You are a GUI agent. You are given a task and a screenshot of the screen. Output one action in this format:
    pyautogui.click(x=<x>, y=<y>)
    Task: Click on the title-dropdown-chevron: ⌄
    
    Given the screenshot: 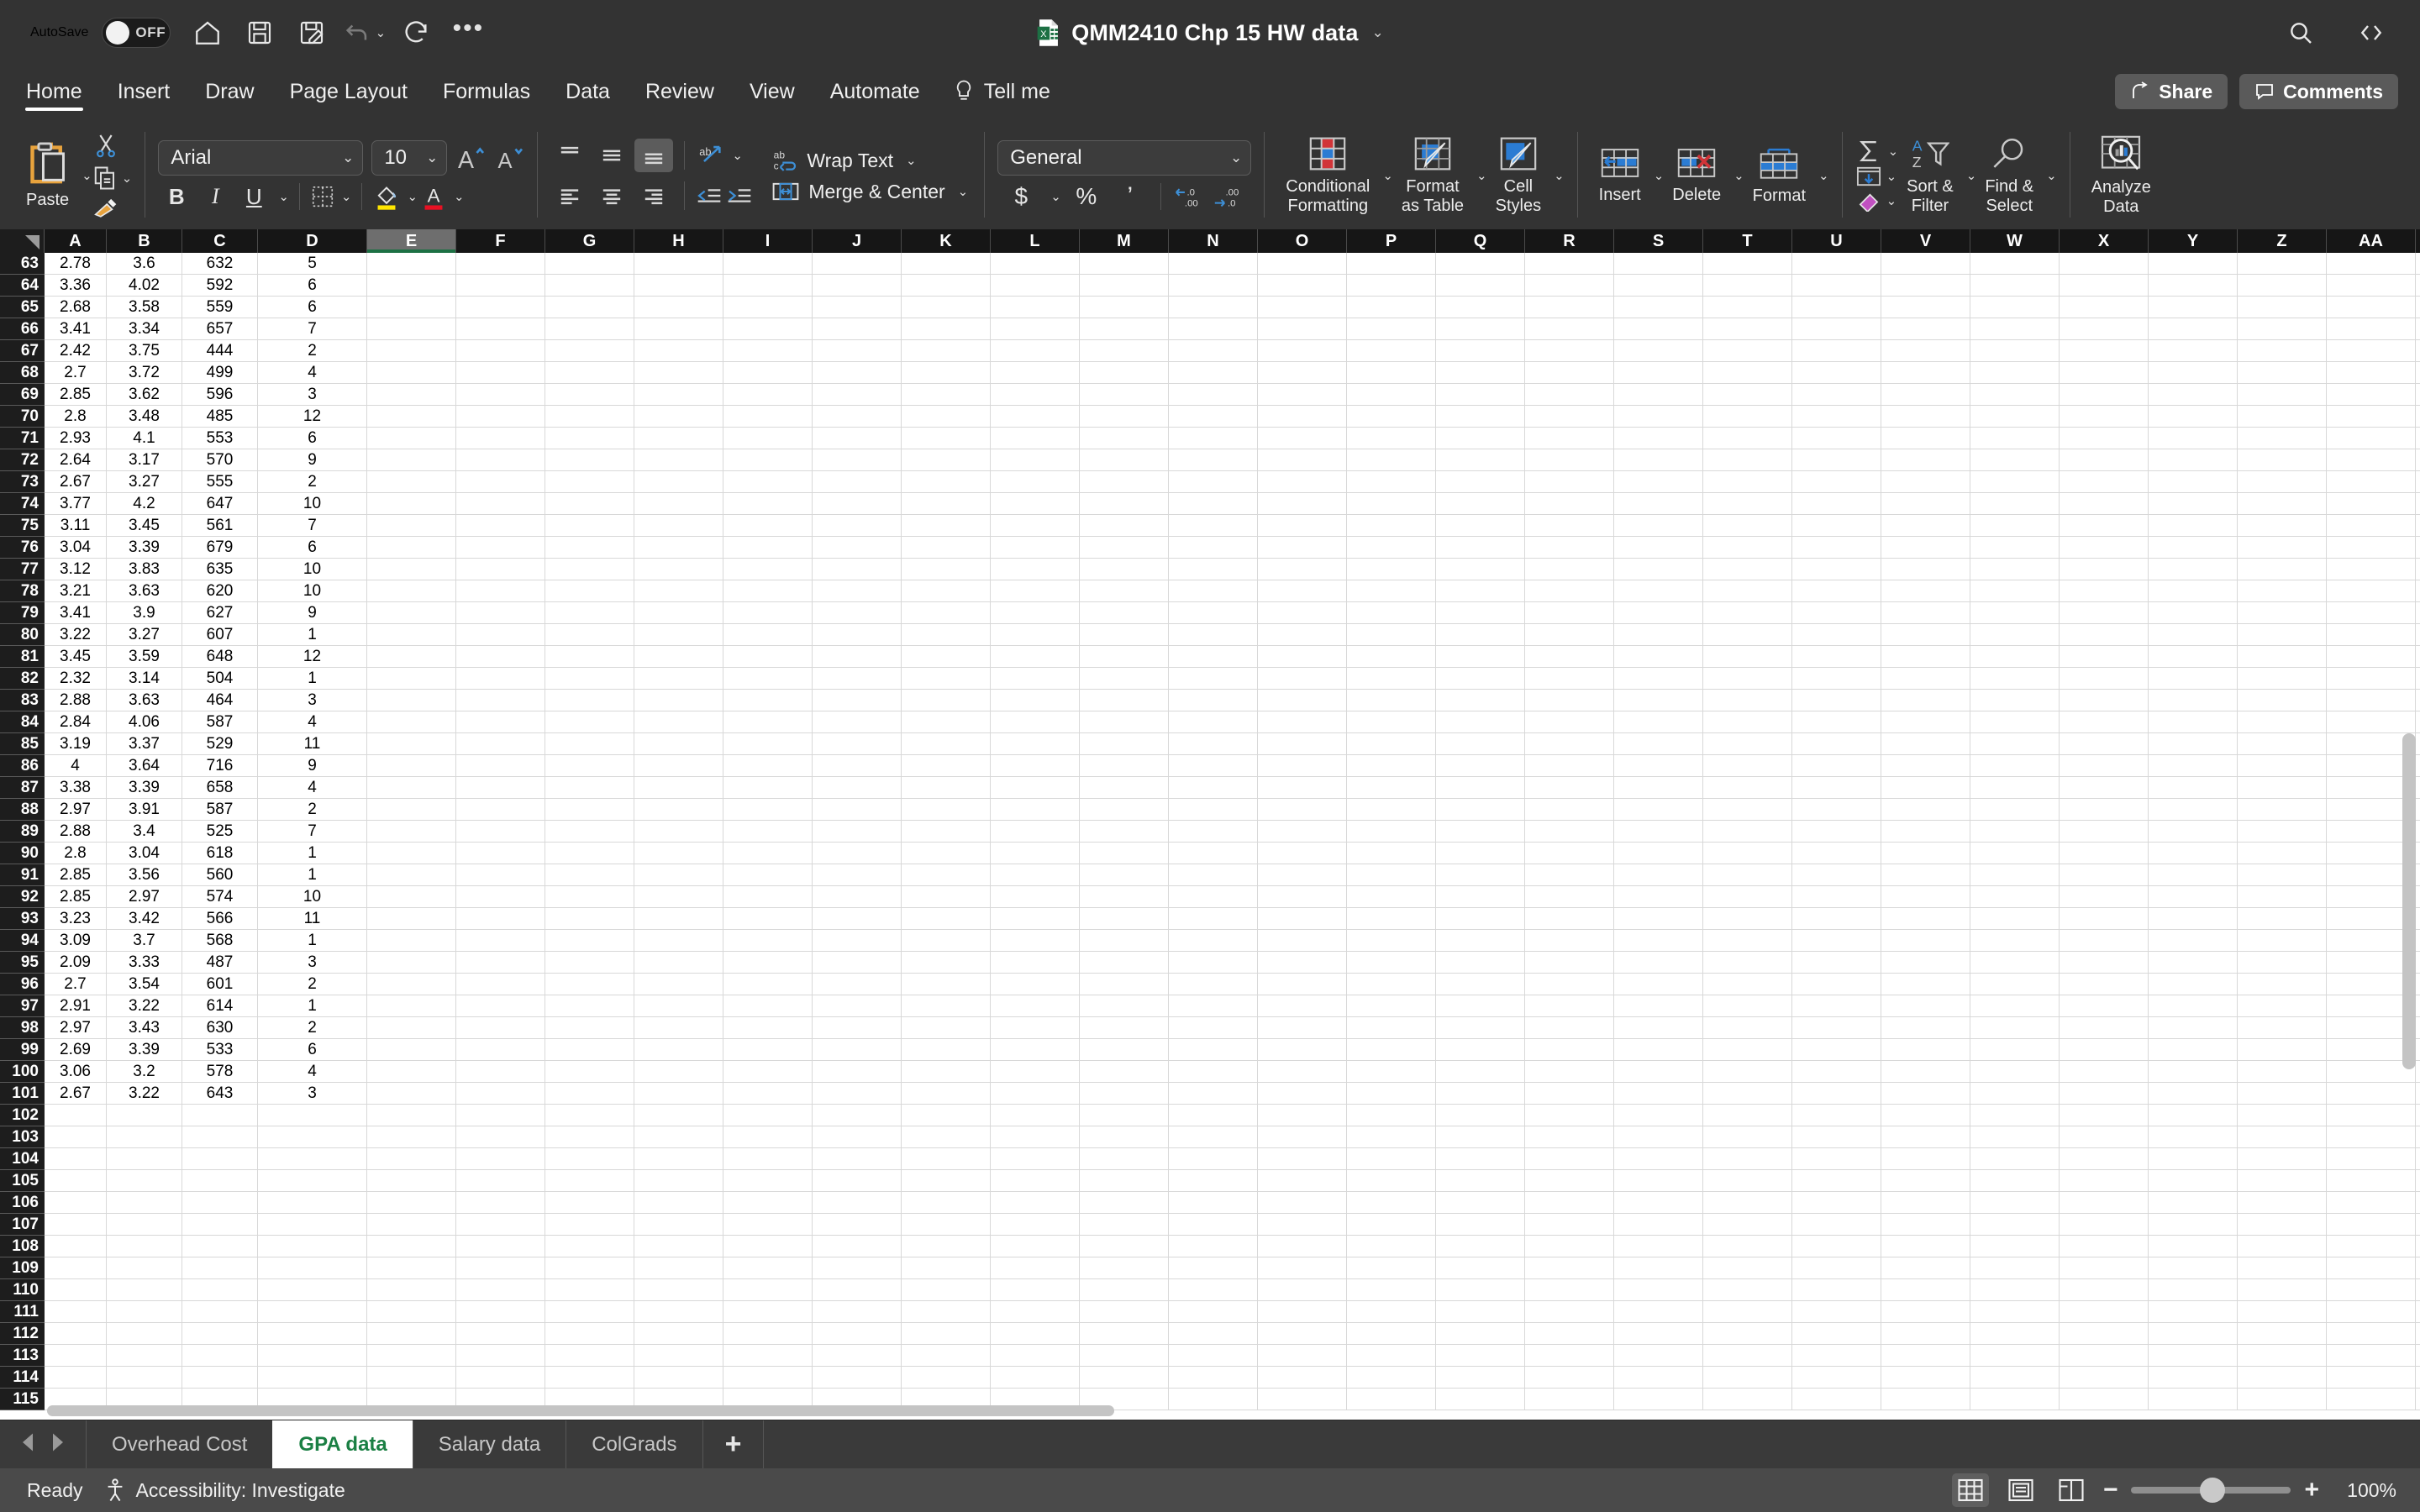 What is the action you would take?
    pyautogui.click(x=1378, y=32)
    